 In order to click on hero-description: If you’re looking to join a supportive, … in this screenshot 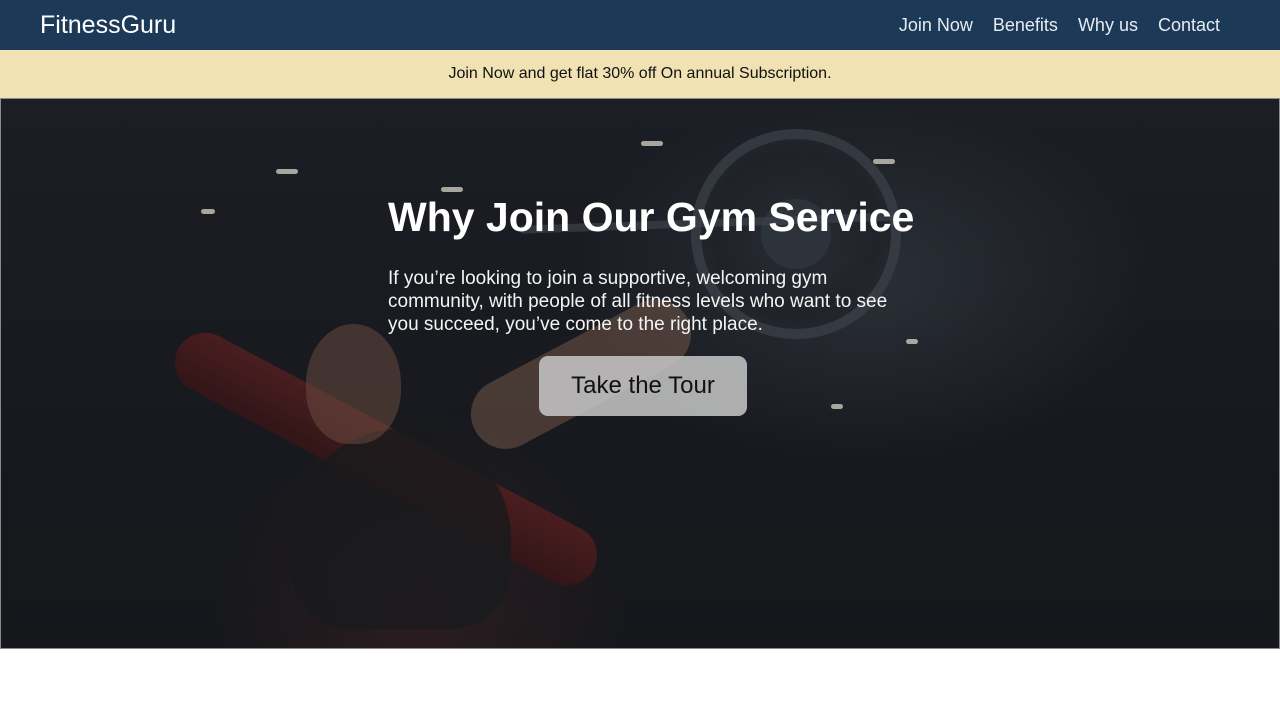, I will do `click(638, 301)`.